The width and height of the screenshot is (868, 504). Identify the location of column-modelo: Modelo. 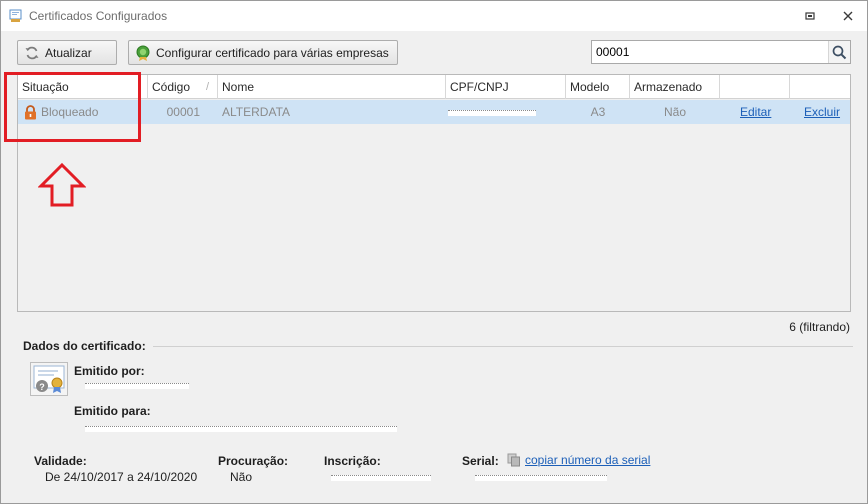
(598, 87).